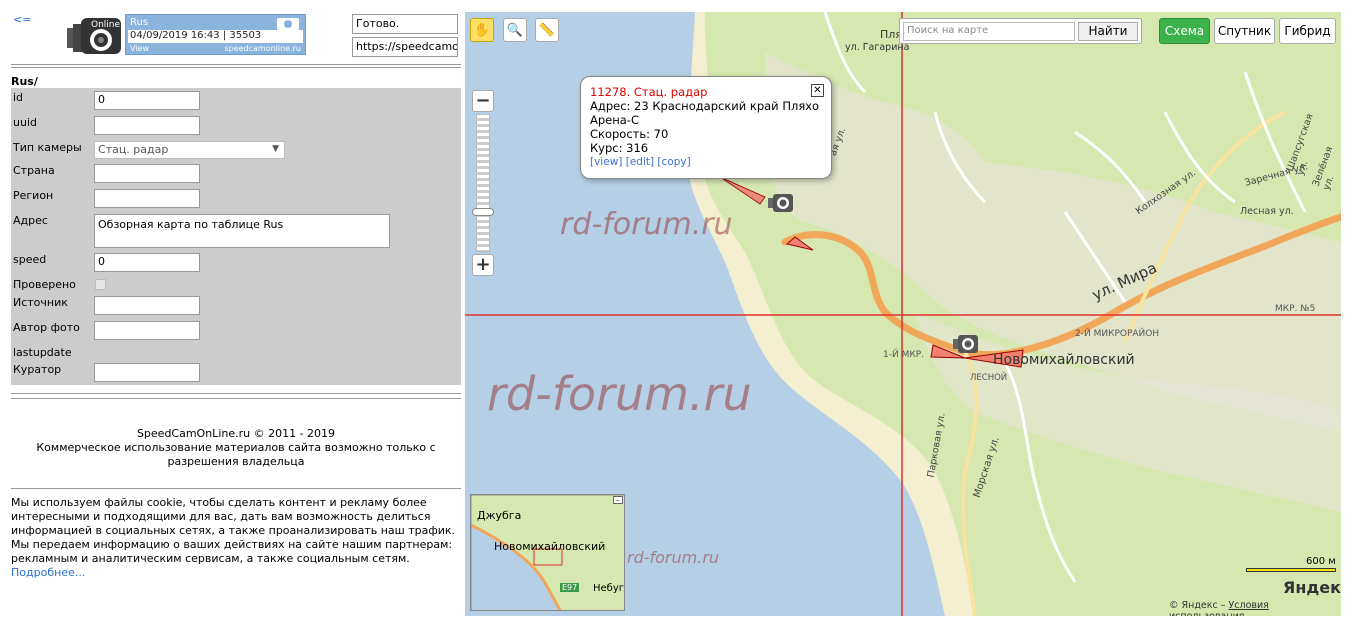 Image resolution: width=1366 pixels, height=626 pixels. What do you see at coordinates (606, 162) in the screenshot?
I see `balloon-view-link: [view]` at bounding box center [606, 162].